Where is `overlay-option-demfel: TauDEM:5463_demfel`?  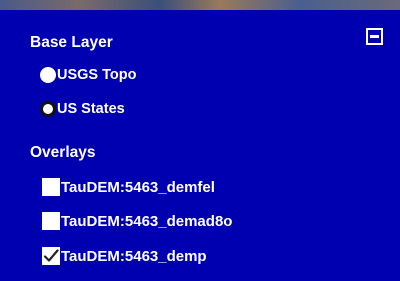 overlay-option-demfel: TauDEM:5463_demfel is located at coordinates (128, 187).